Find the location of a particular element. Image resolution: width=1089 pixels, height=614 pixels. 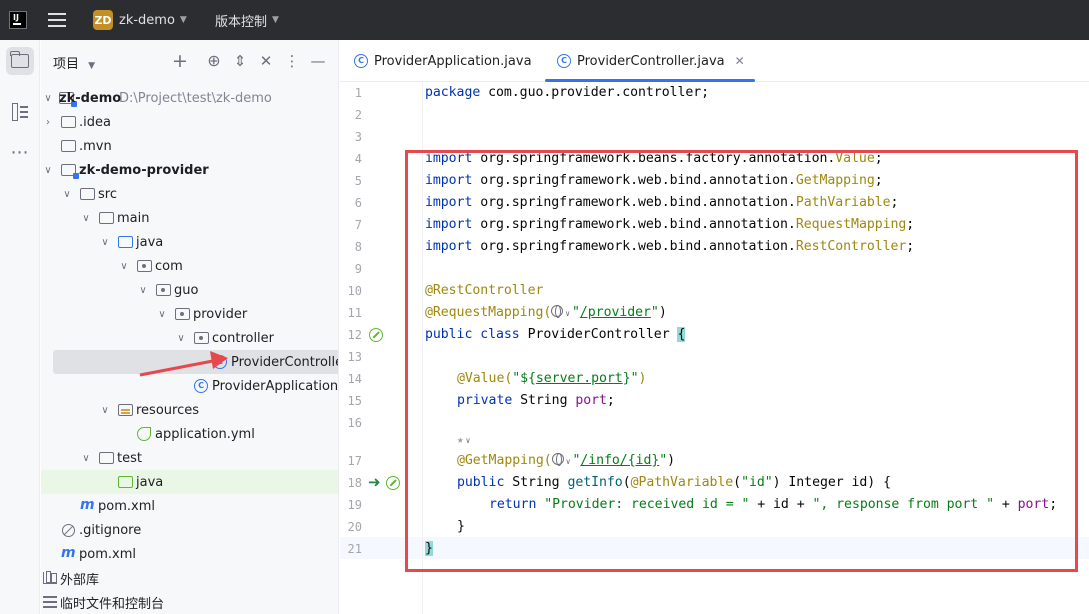

vcs-label: 版本控制 is located at coordinates (241, 22).